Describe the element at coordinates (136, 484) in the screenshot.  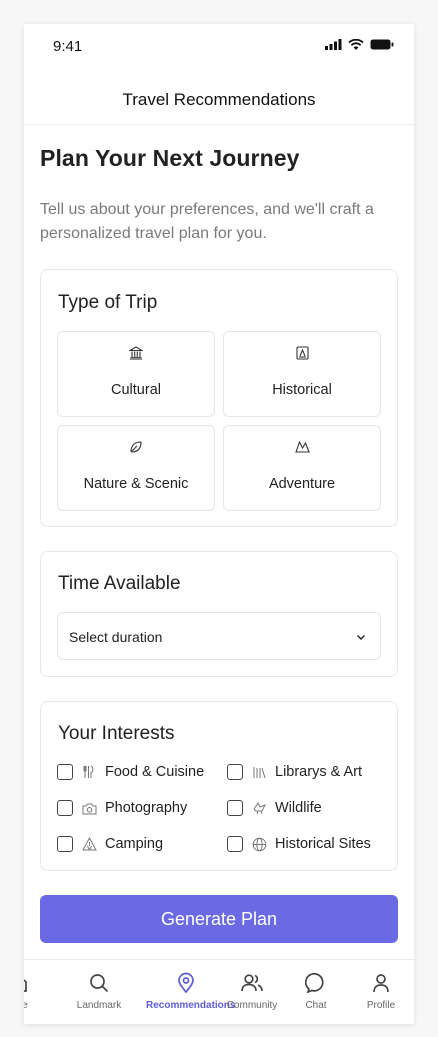
I see `trip-option-label: Nature & Scenic` at that location.